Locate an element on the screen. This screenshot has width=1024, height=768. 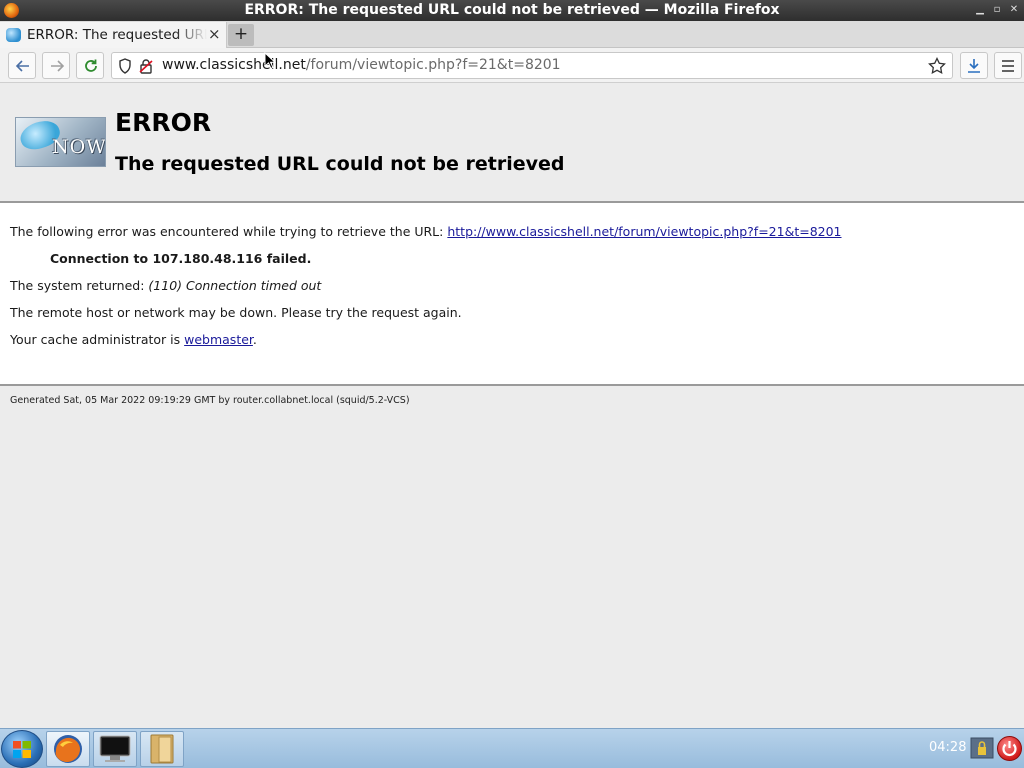
back-button is located at coordinates (22, 65).